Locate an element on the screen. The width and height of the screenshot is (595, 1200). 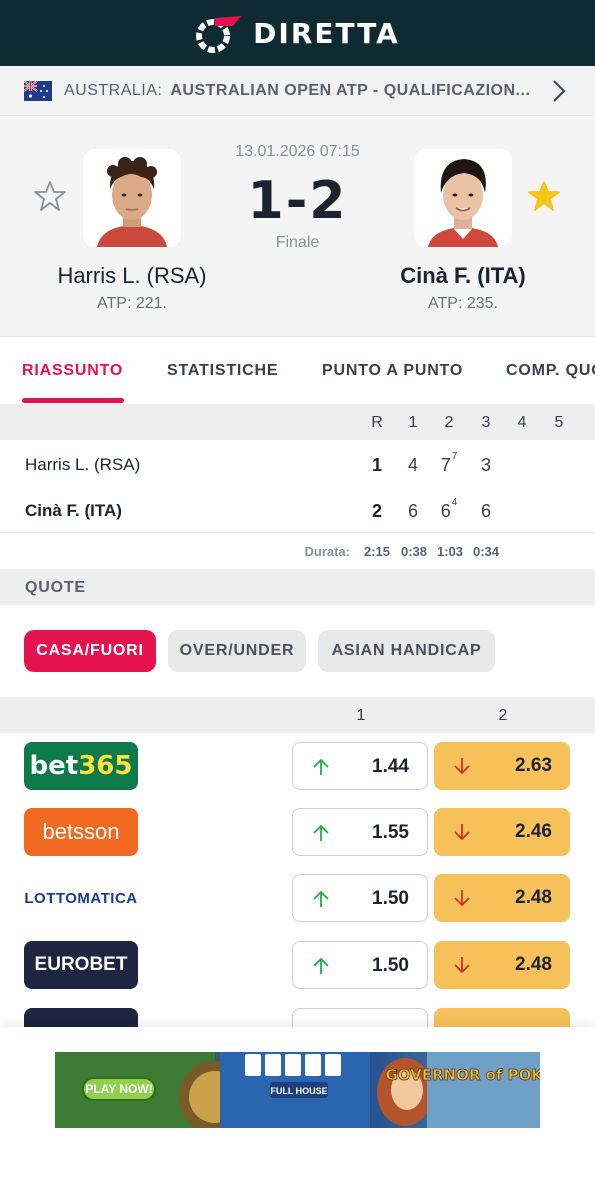
player-home-avatar is located at coordinates (132, 198).